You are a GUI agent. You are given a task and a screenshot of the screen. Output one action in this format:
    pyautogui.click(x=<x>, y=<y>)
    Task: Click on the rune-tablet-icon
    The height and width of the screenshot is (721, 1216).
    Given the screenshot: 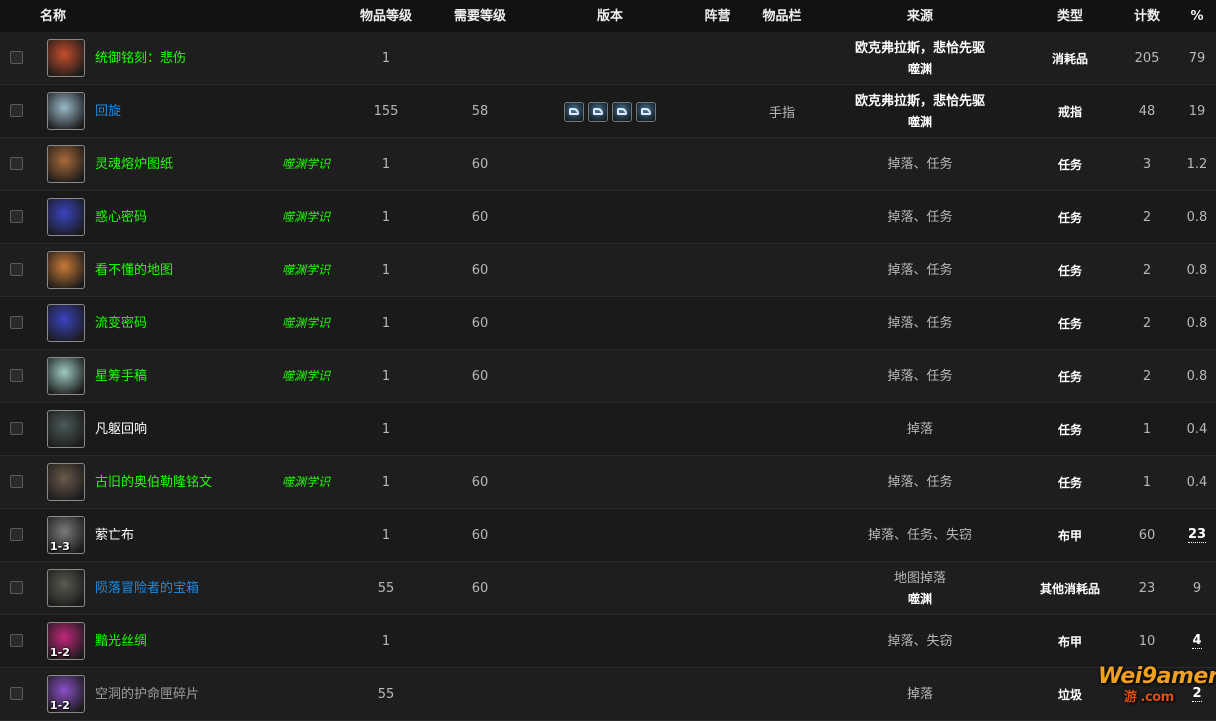 What is the action you would take?
    pyautogui.click(x=66, y=482)
    